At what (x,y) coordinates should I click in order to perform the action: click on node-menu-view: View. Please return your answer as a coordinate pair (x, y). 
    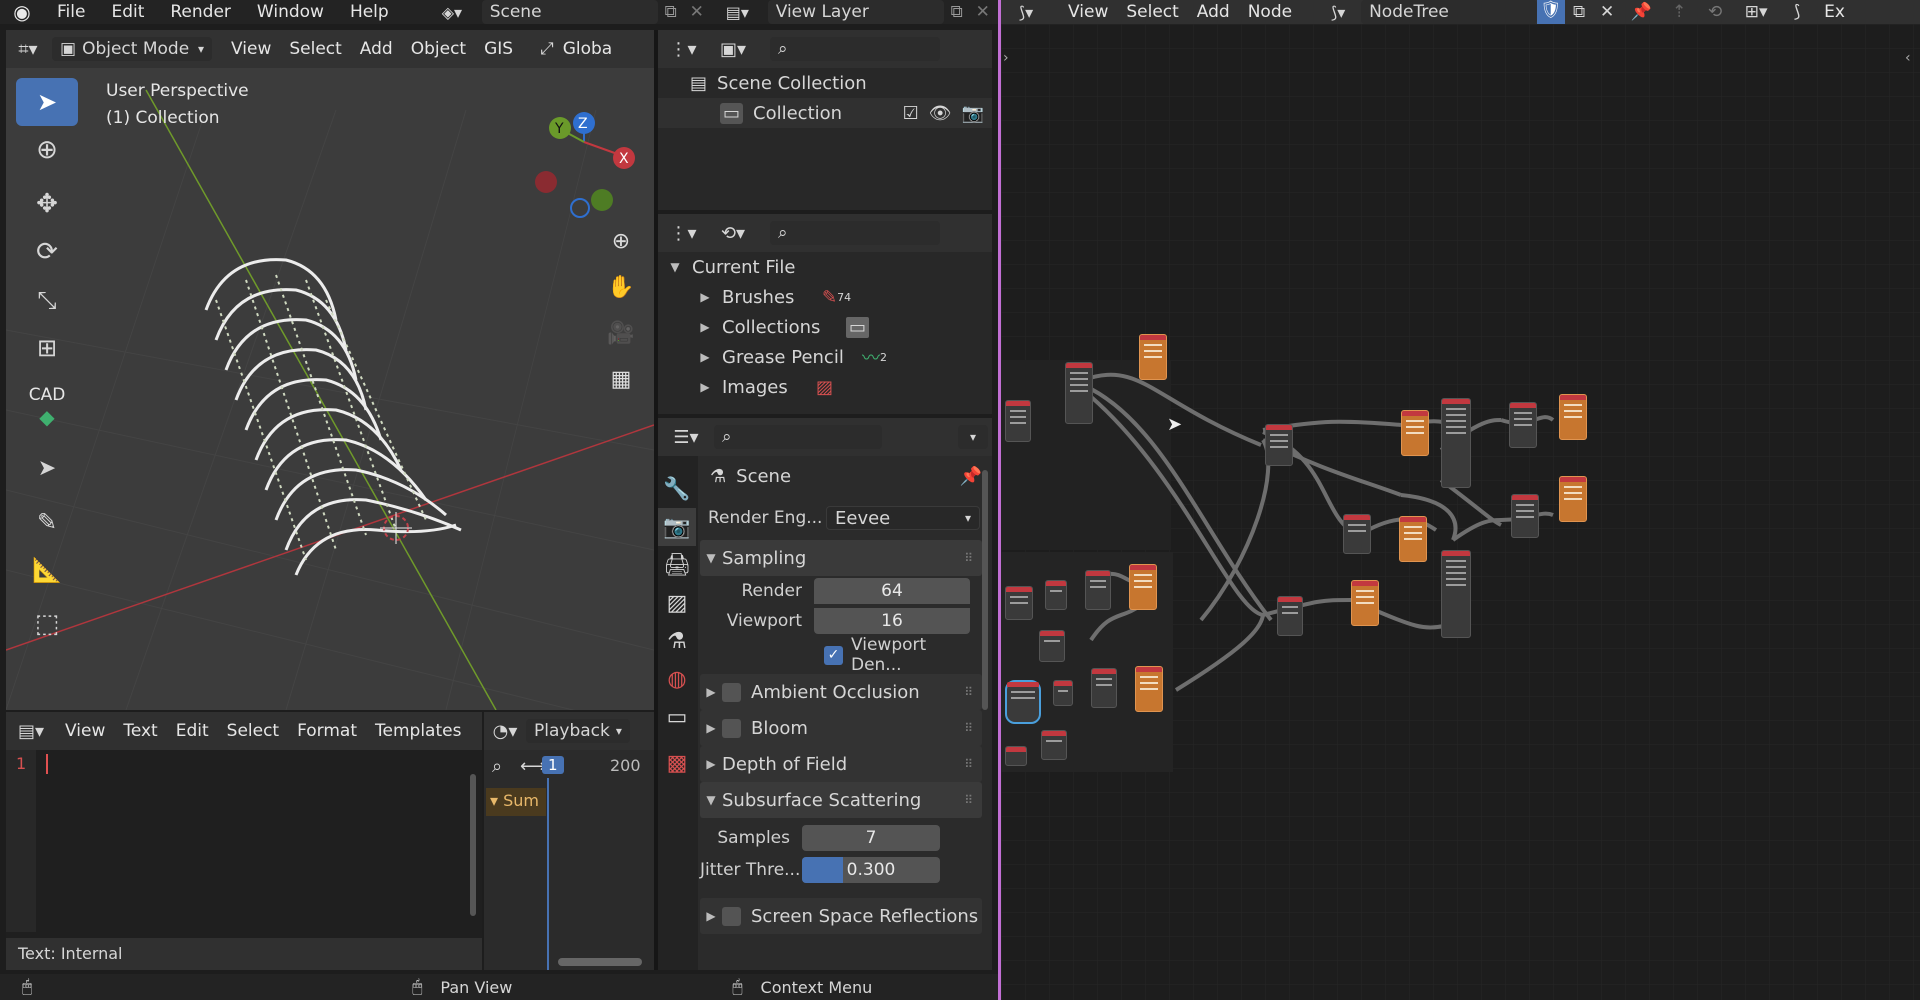
    Looking at the image, I should click on (1088, 12).